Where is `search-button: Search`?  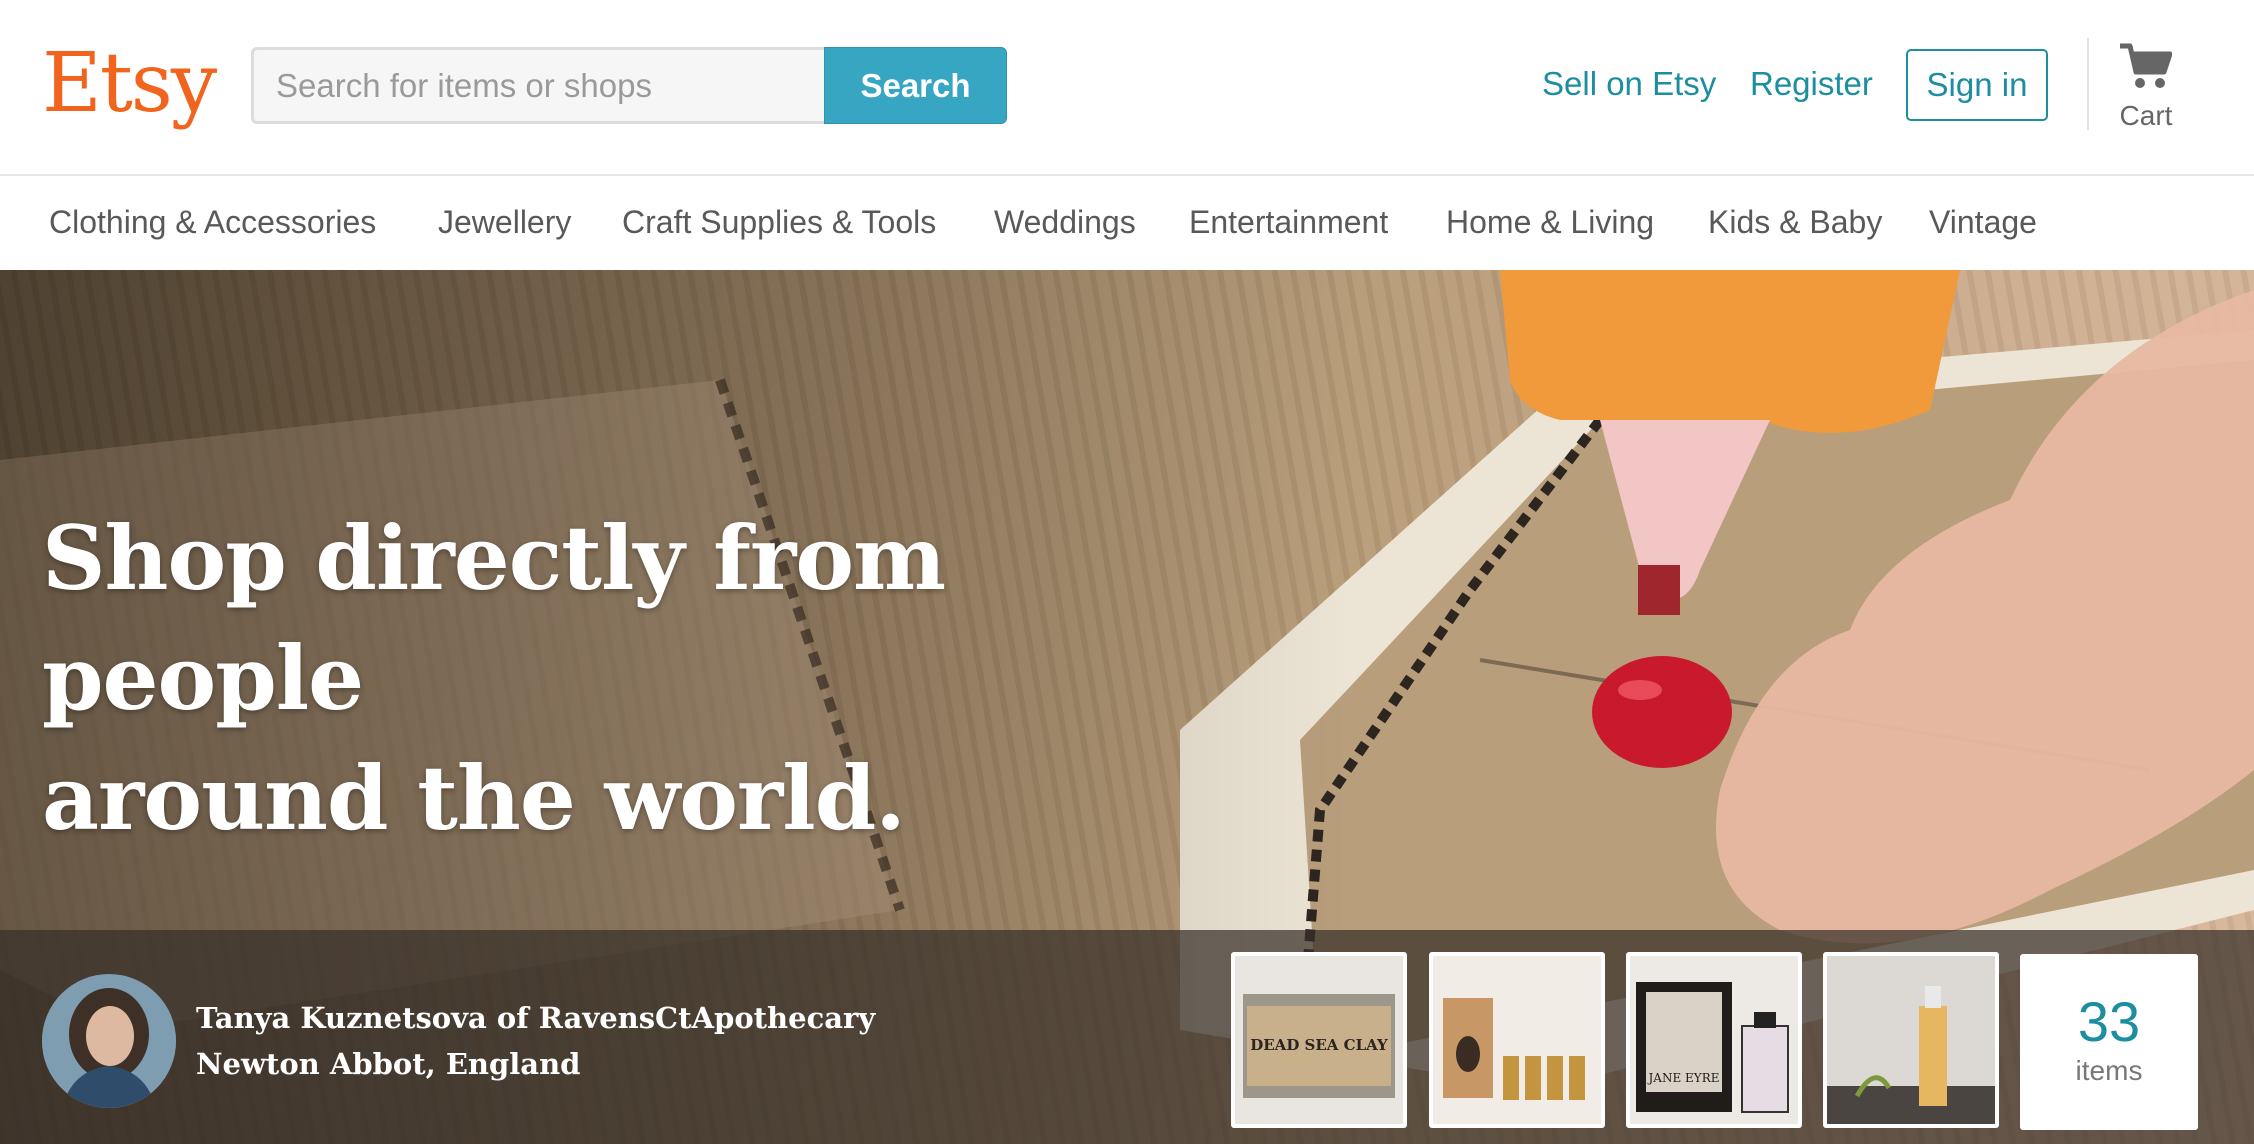 search-button: Search is located at coordinates (915, 85).